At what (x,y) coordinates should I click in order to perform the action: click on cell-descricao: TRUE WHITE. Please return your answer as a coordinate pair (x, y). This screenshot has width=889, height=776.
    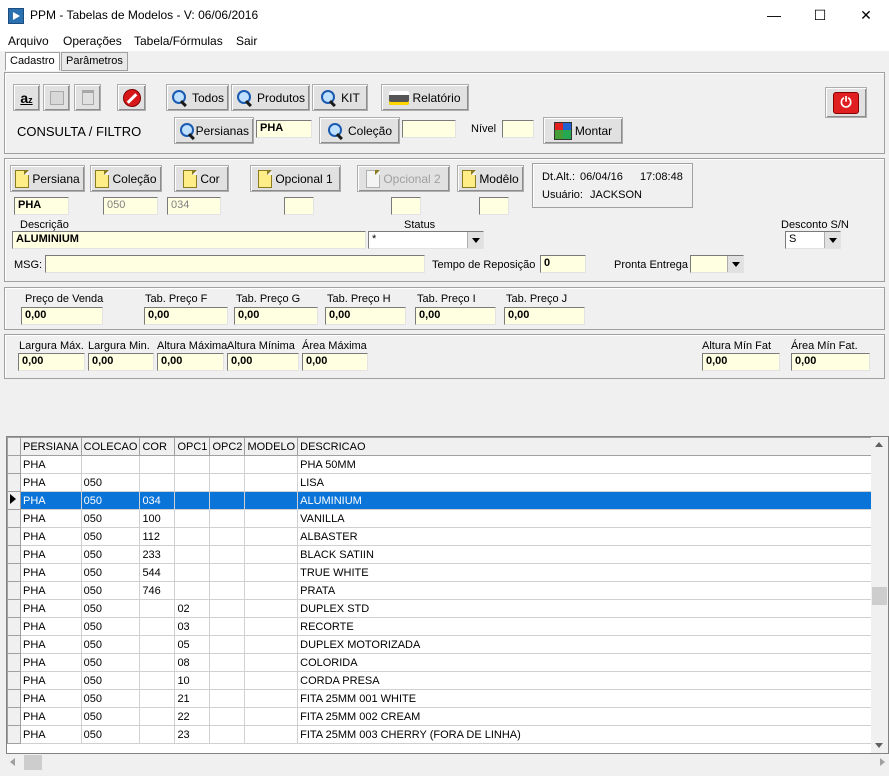
    Looking at the image, I should click on (590, 572).